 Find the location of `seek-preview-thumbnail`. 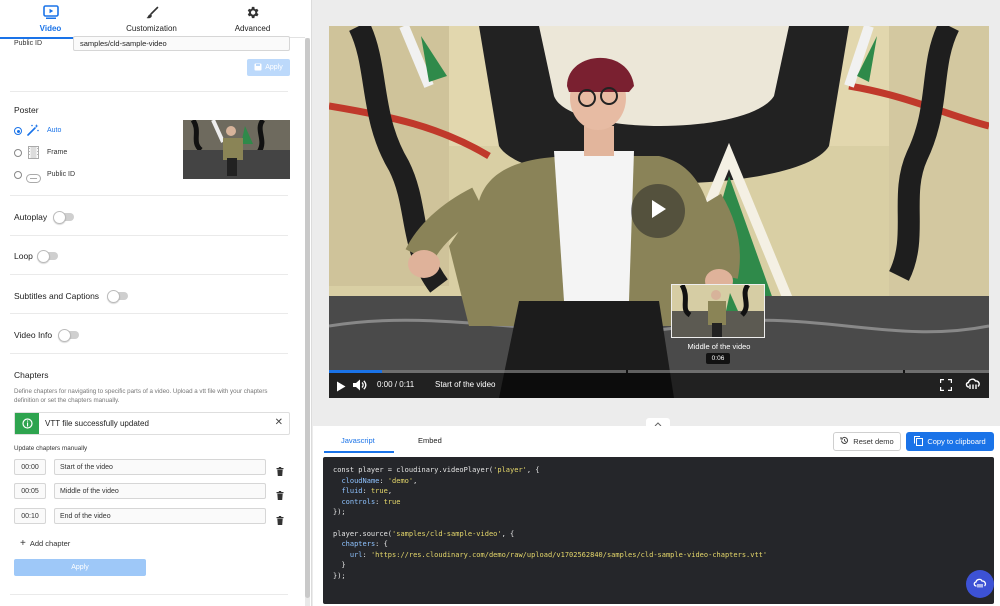

seek-preview-thumbnail is located at coordinates (718, 311).